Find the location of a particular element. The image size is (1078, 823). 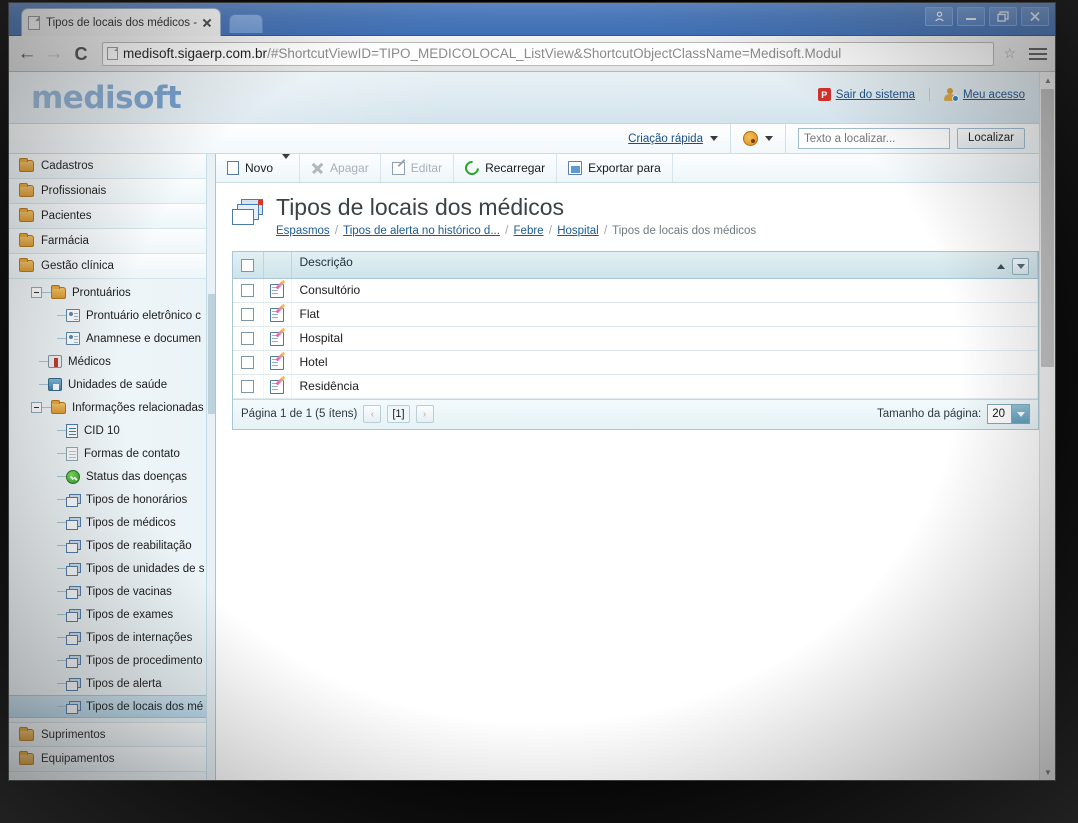

page-scrollbar: ▲ ▼ is located at coordinates (1047, 426).